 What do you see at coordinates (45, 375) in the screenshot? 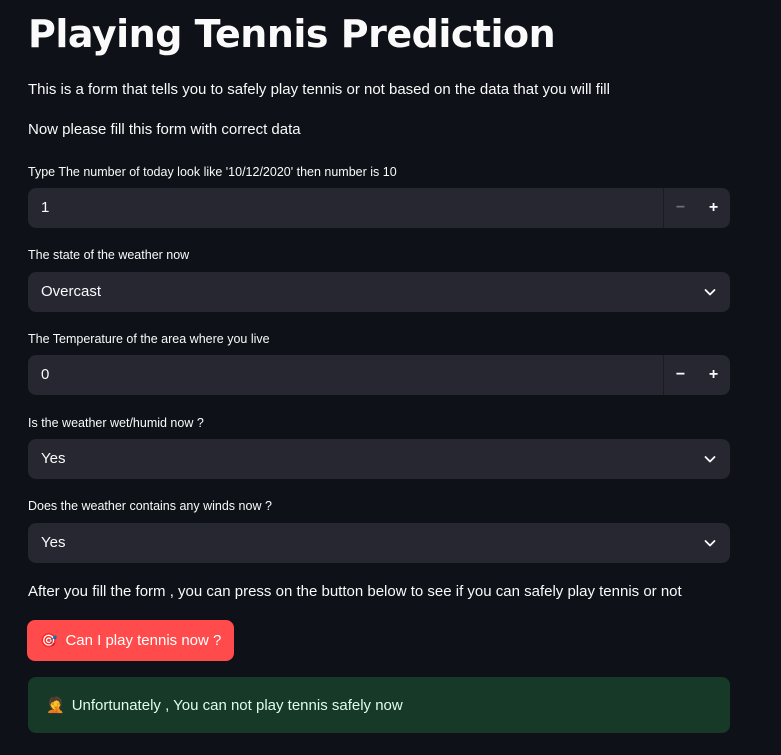
I see `temperature-value: 0` at bounding box center [45, 375].